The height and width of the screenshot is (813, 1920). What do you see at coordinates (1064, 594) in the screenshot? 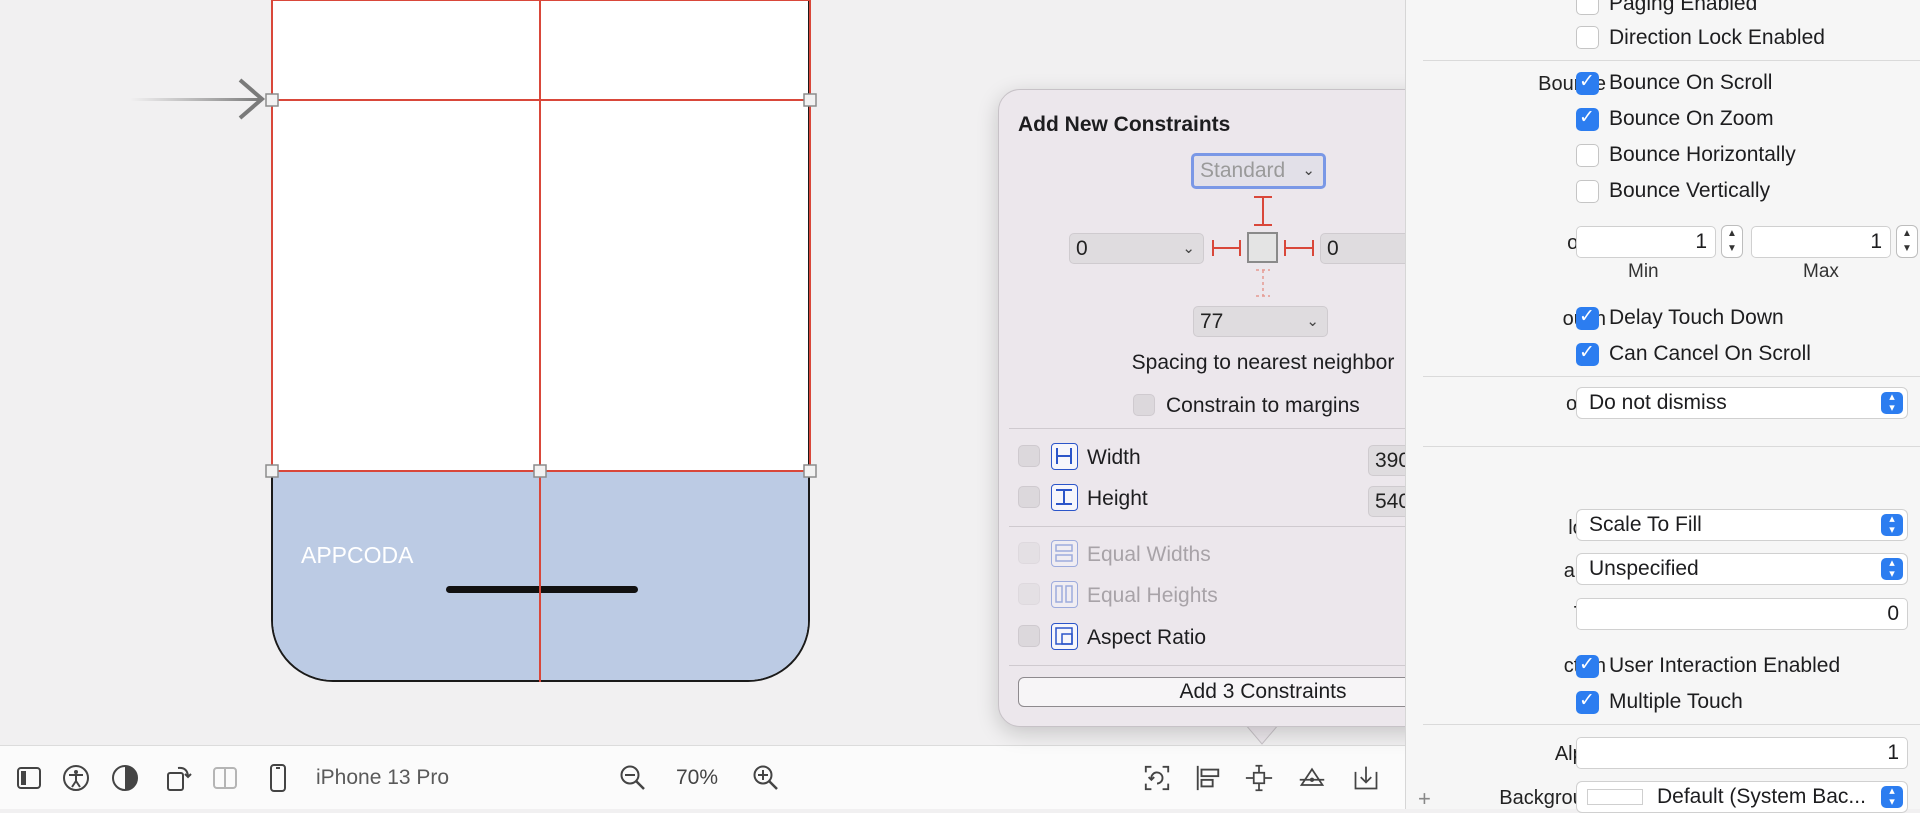
I see `equal-heights-icon` at bounding box center [1064, 594].